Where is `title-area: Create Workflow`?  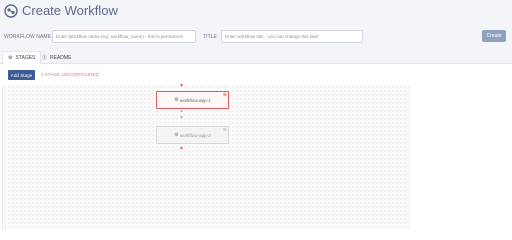
title-area: Create Workflow is located at coordinates (61, 10).